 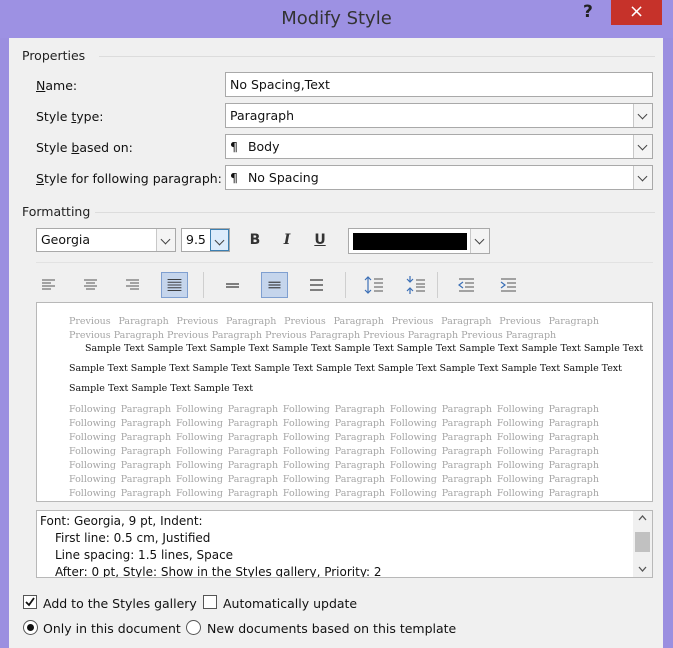 What do you see at coordinates (416, 285) in the screenshot?
I see `decrease-spacing-icon` at bounding box center [416, 285].